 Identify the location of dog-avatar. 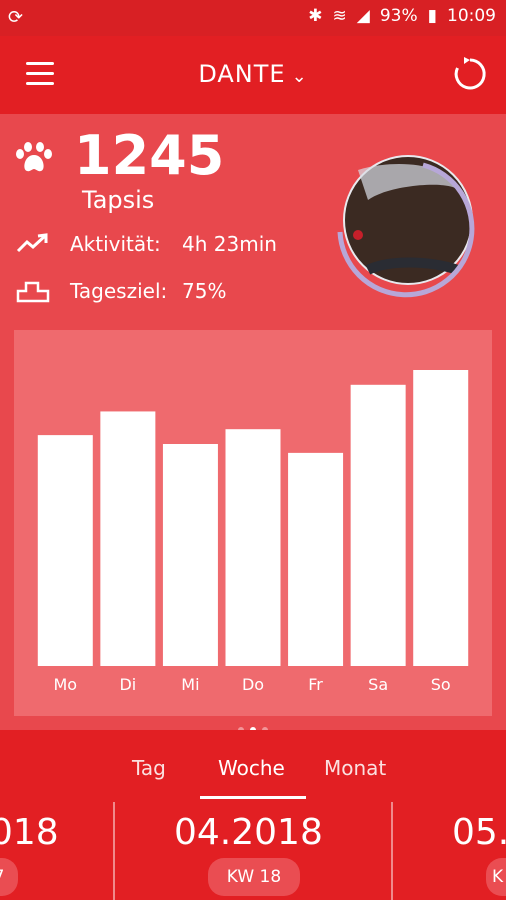
(408, 220).